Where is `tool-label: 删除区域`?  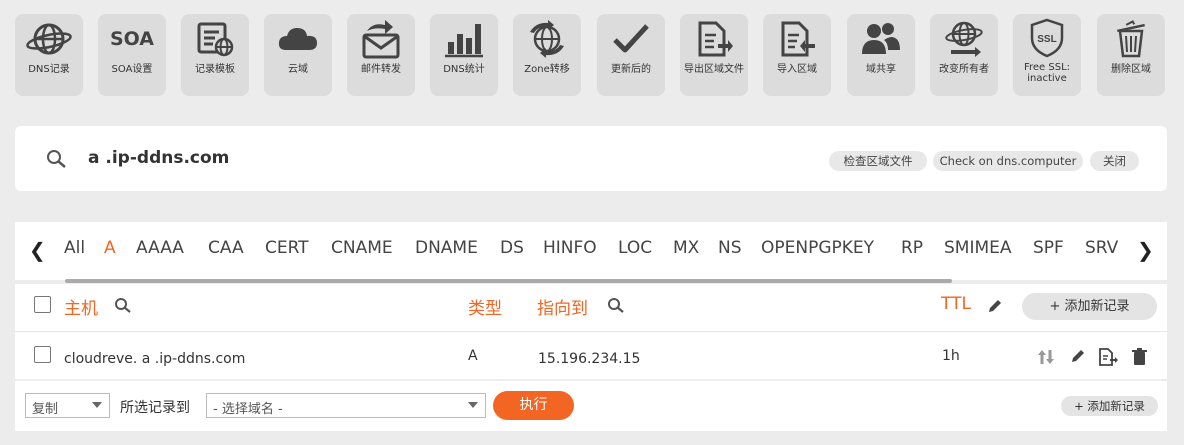 tool-label: 删除区域 is located at coordinates (1131, 69).